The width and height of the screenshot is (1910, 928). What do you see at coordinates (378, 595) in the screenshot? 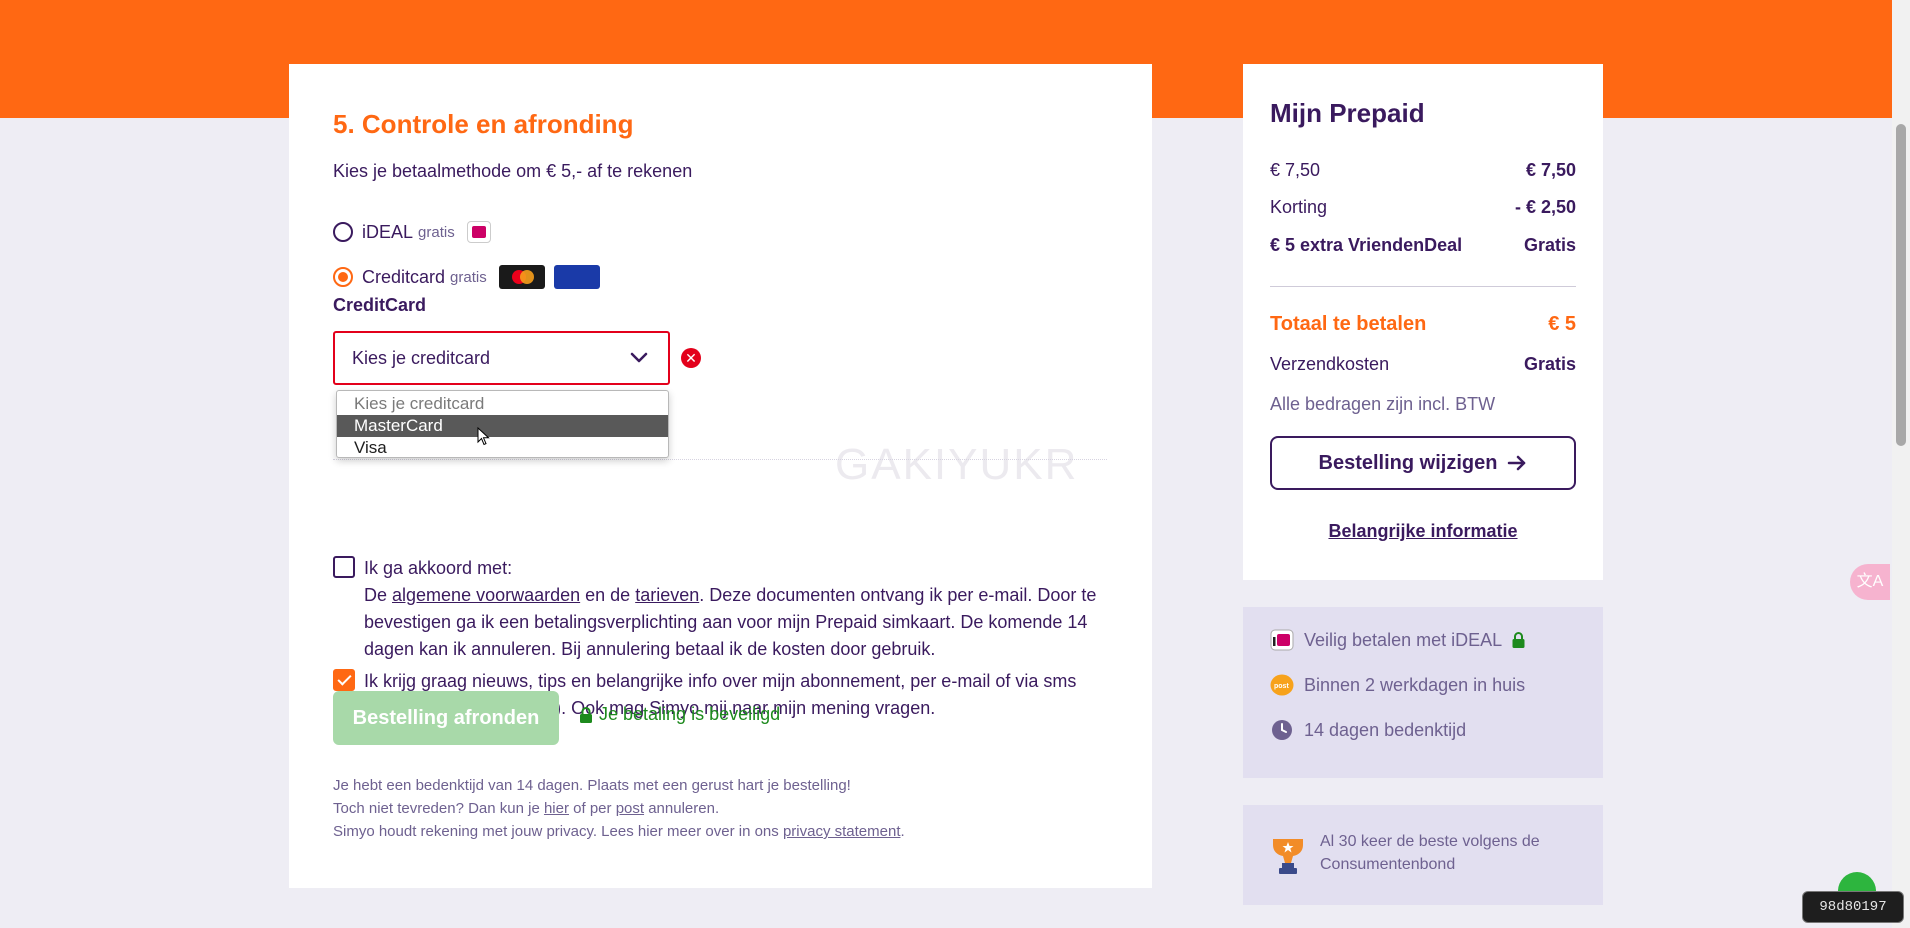
I see `terms-text-part: De` at bounding box center [378, 595].